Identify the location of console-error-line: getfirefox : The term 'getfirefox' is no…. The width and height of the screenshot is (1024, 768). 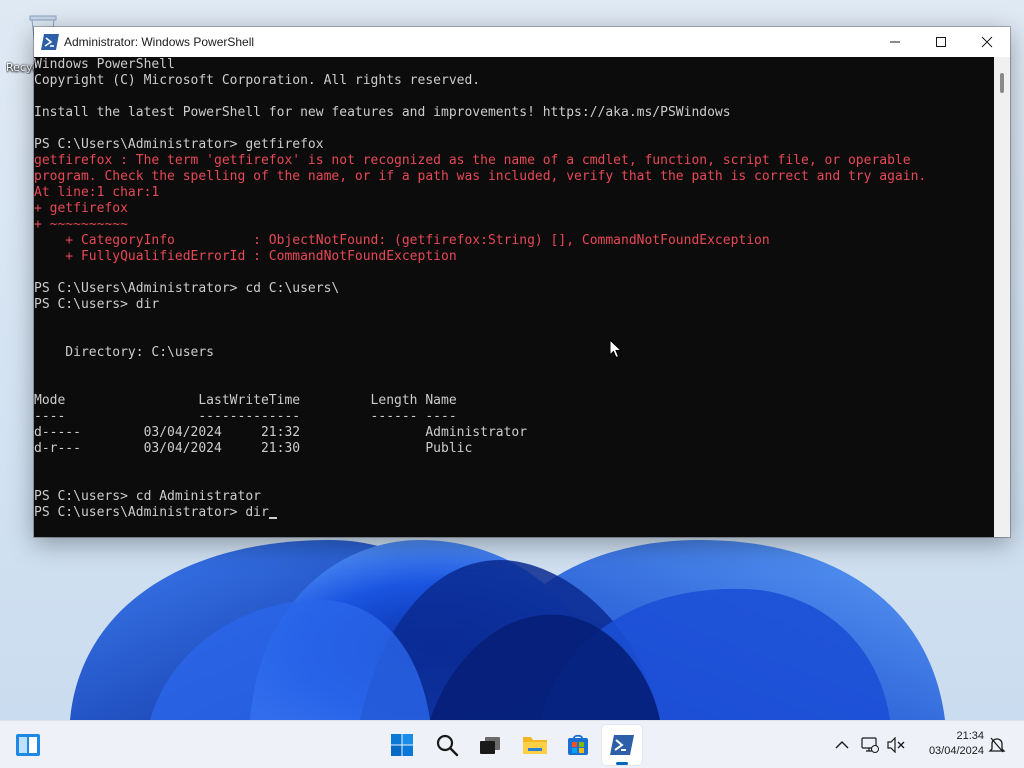
(472, 160).